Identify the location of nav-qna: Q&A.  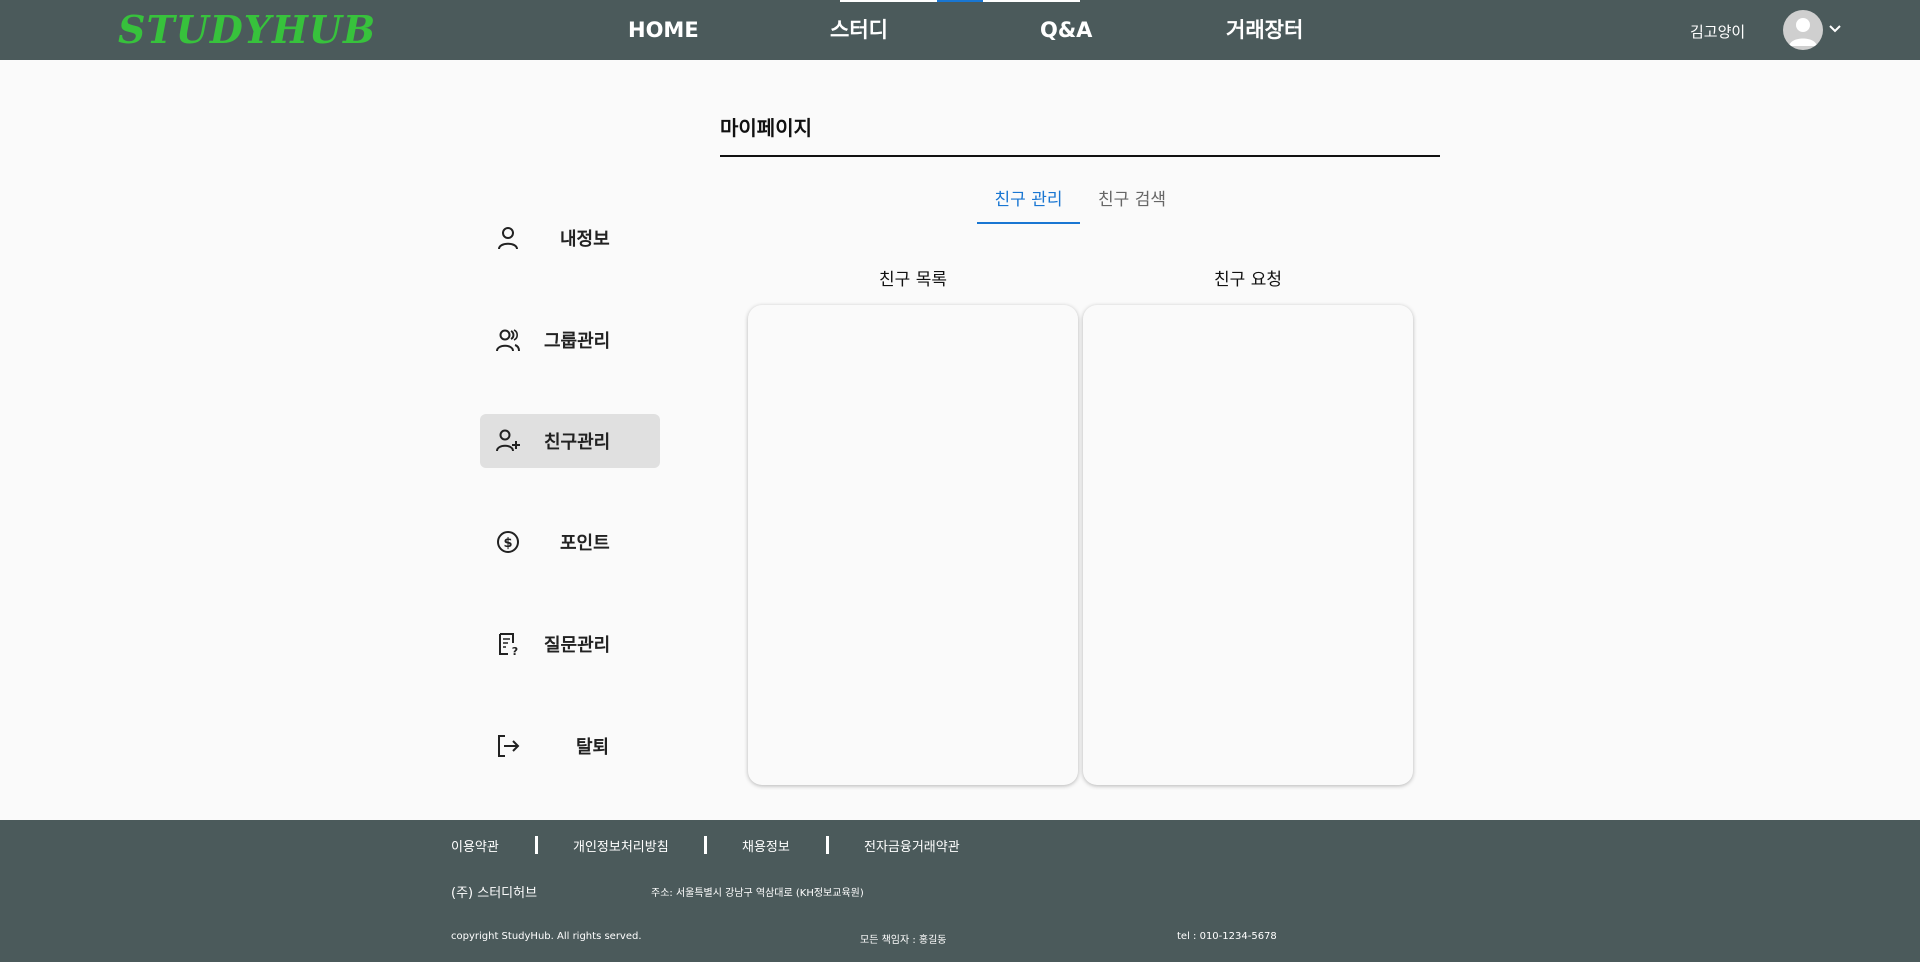
(1066, 30).